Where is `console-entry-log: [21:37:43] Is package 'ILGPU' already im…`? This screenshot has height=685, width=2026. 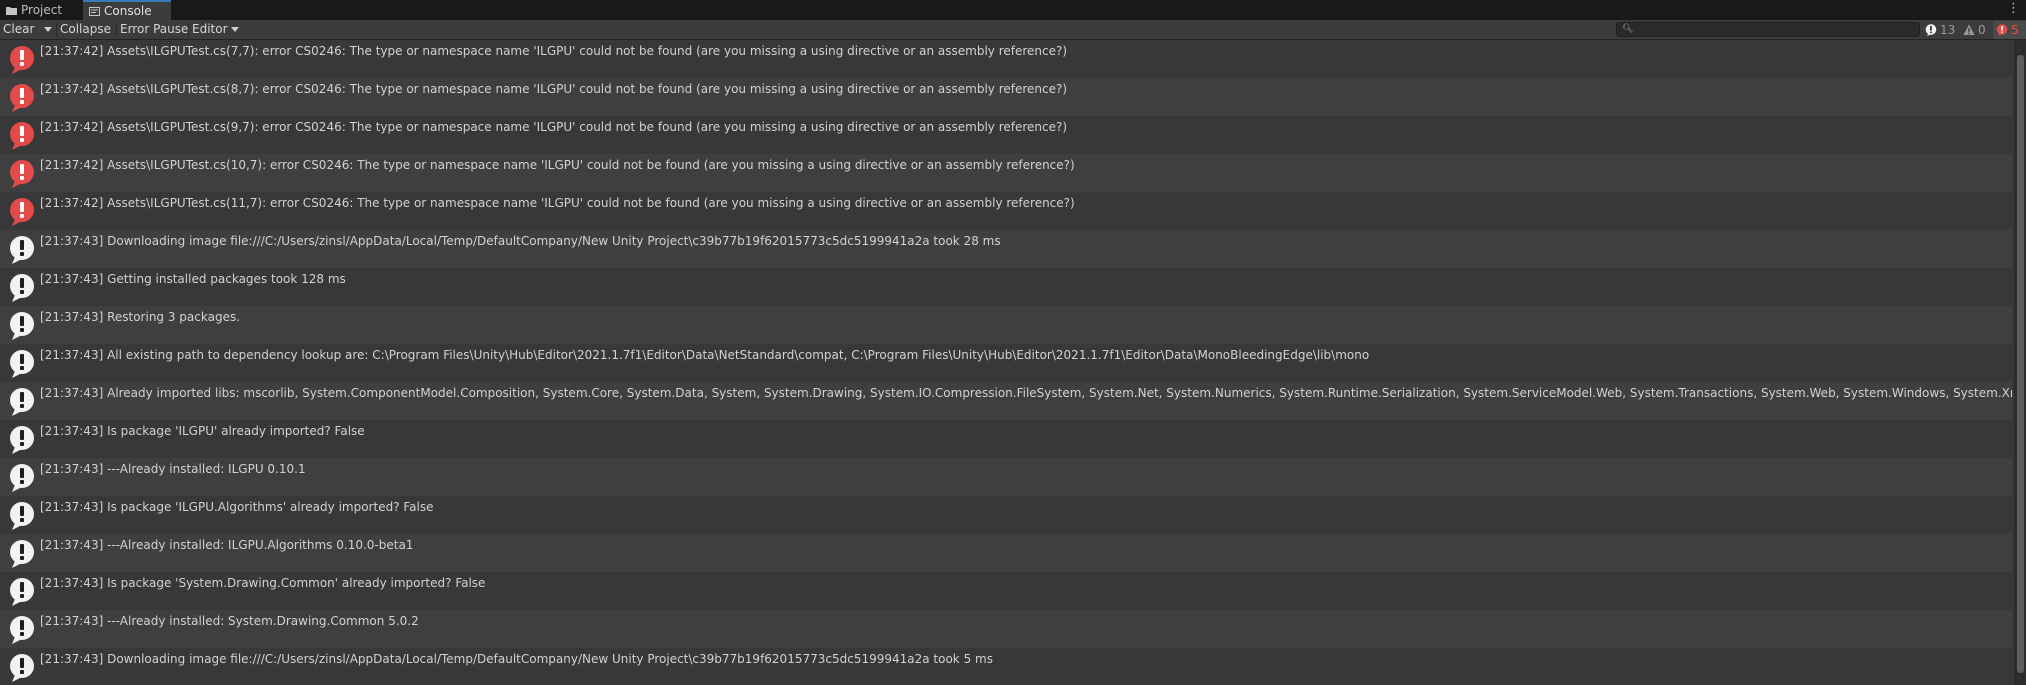 console-entry-log: [21:37:43] Is package 'ILGPU' already im… is located at coordinates (1006, 439).